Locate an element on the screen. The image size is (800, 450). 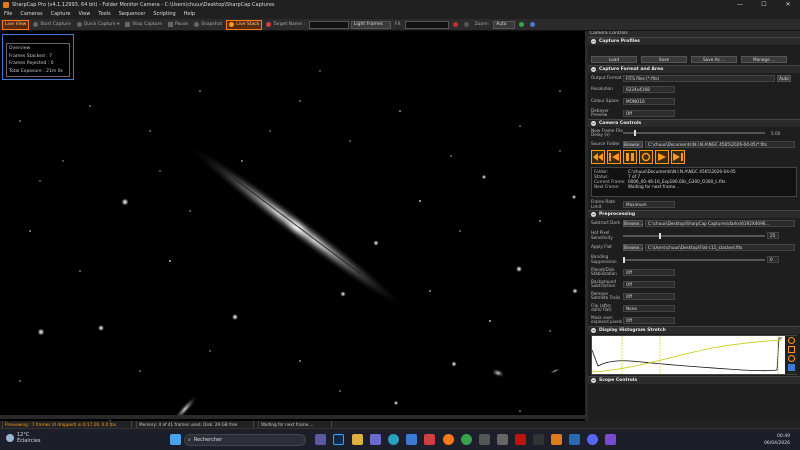
pause-folder-button is located at coordinates (630, 157).